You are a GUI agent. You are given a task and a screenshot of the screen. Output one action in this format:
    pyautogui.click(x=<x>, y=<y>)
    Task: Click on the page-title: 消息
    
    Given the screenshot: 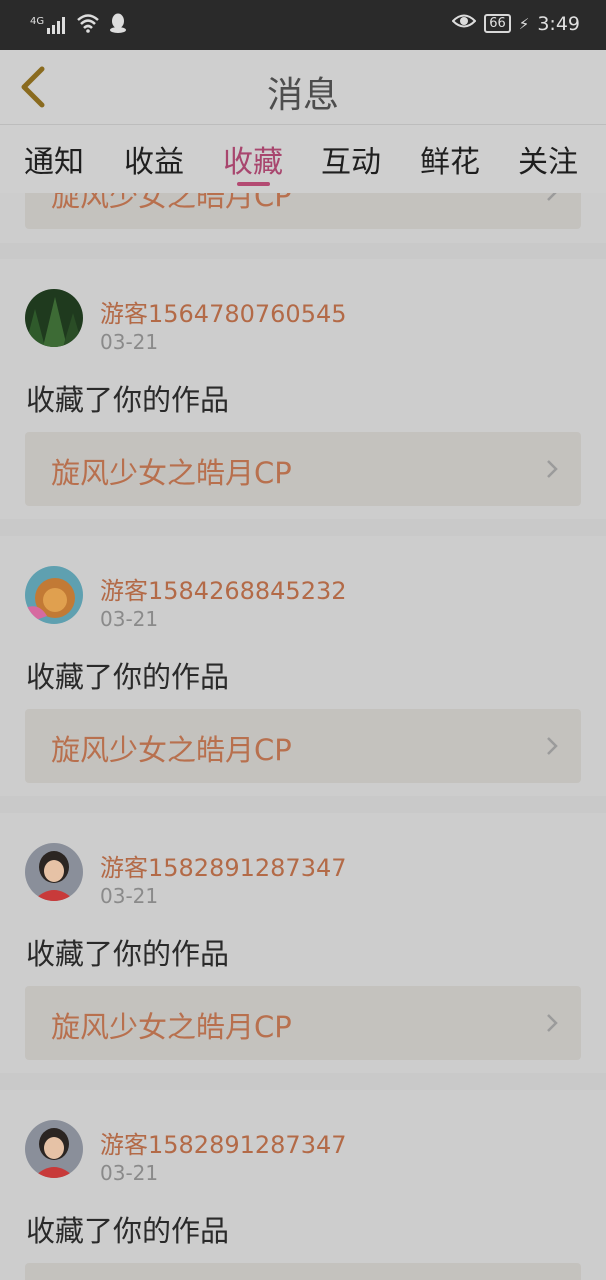 What is the action you would take?
    pyautogui.click(x=302, y=95)
    